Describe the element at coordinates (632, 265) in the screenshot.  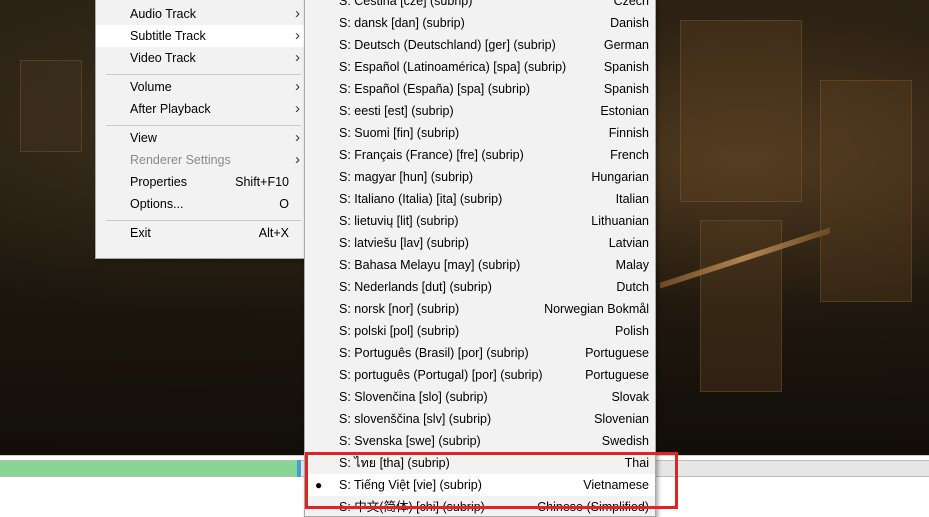
I see `subtitle-track-language: Malay` at that location.